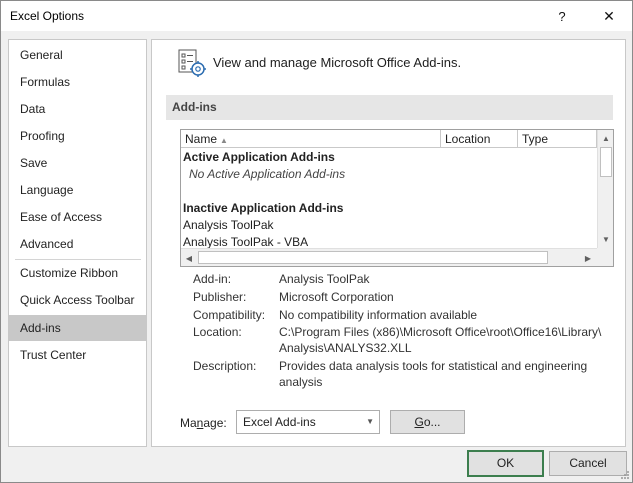 The image size is (633, 483). What do you see at coordinates (77, 273) in the screenshot?
I see `sidebar-item-customize-ribbon: Customize Ribbon` at bounding box center [77, 273].